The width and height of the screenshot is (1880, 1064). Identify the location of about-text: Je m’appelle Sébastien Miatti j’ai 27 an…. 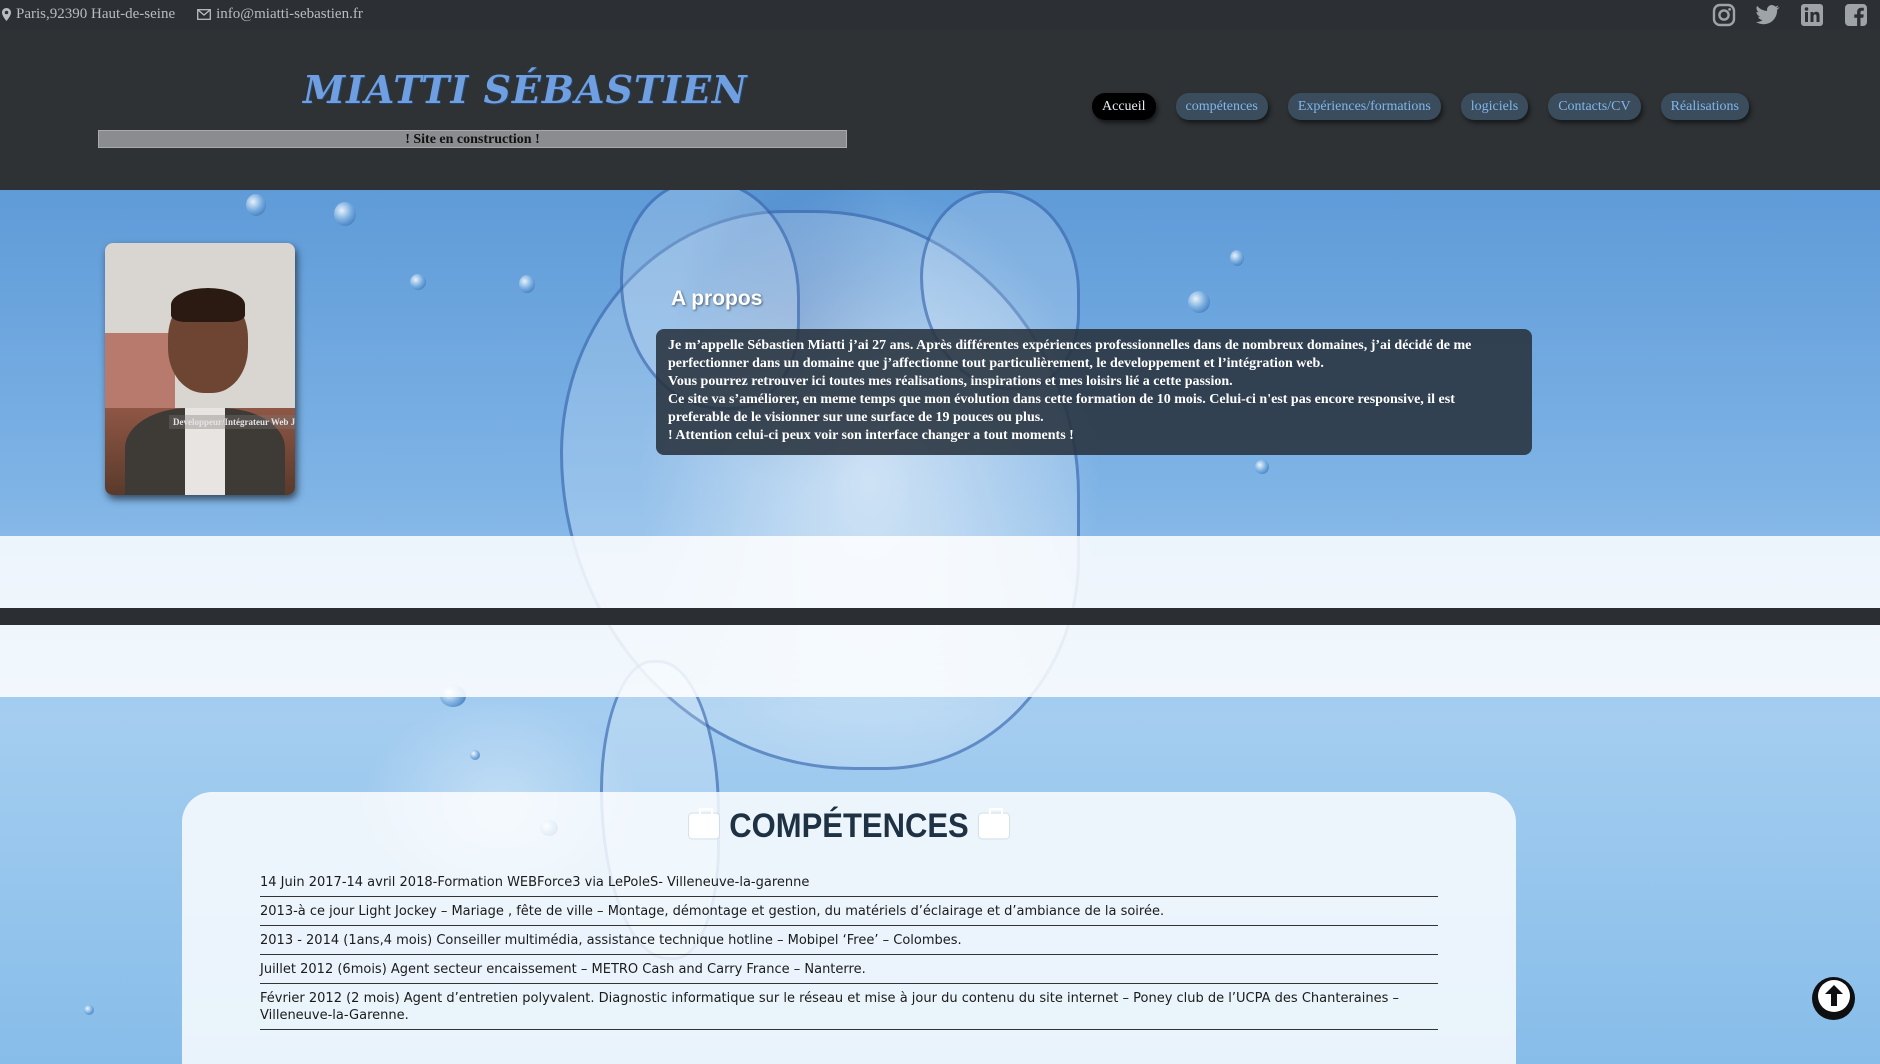
(1094, 392).